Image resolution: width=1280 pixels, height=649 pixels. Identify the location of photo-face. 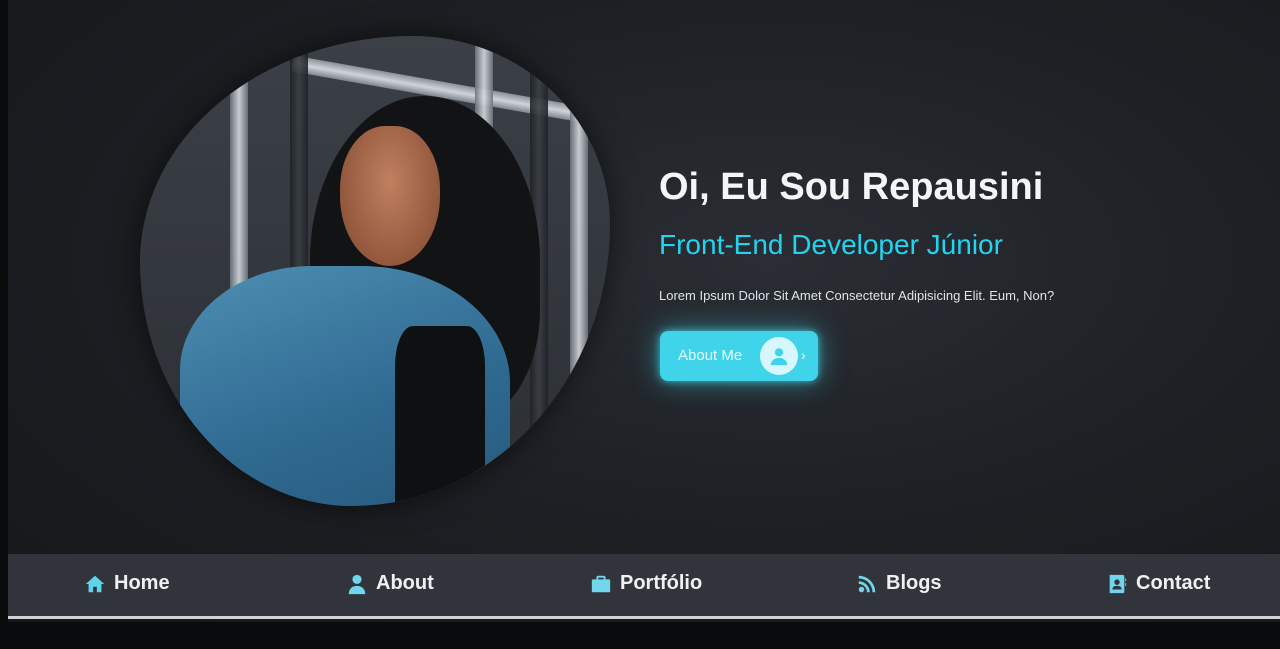
(390, 196).